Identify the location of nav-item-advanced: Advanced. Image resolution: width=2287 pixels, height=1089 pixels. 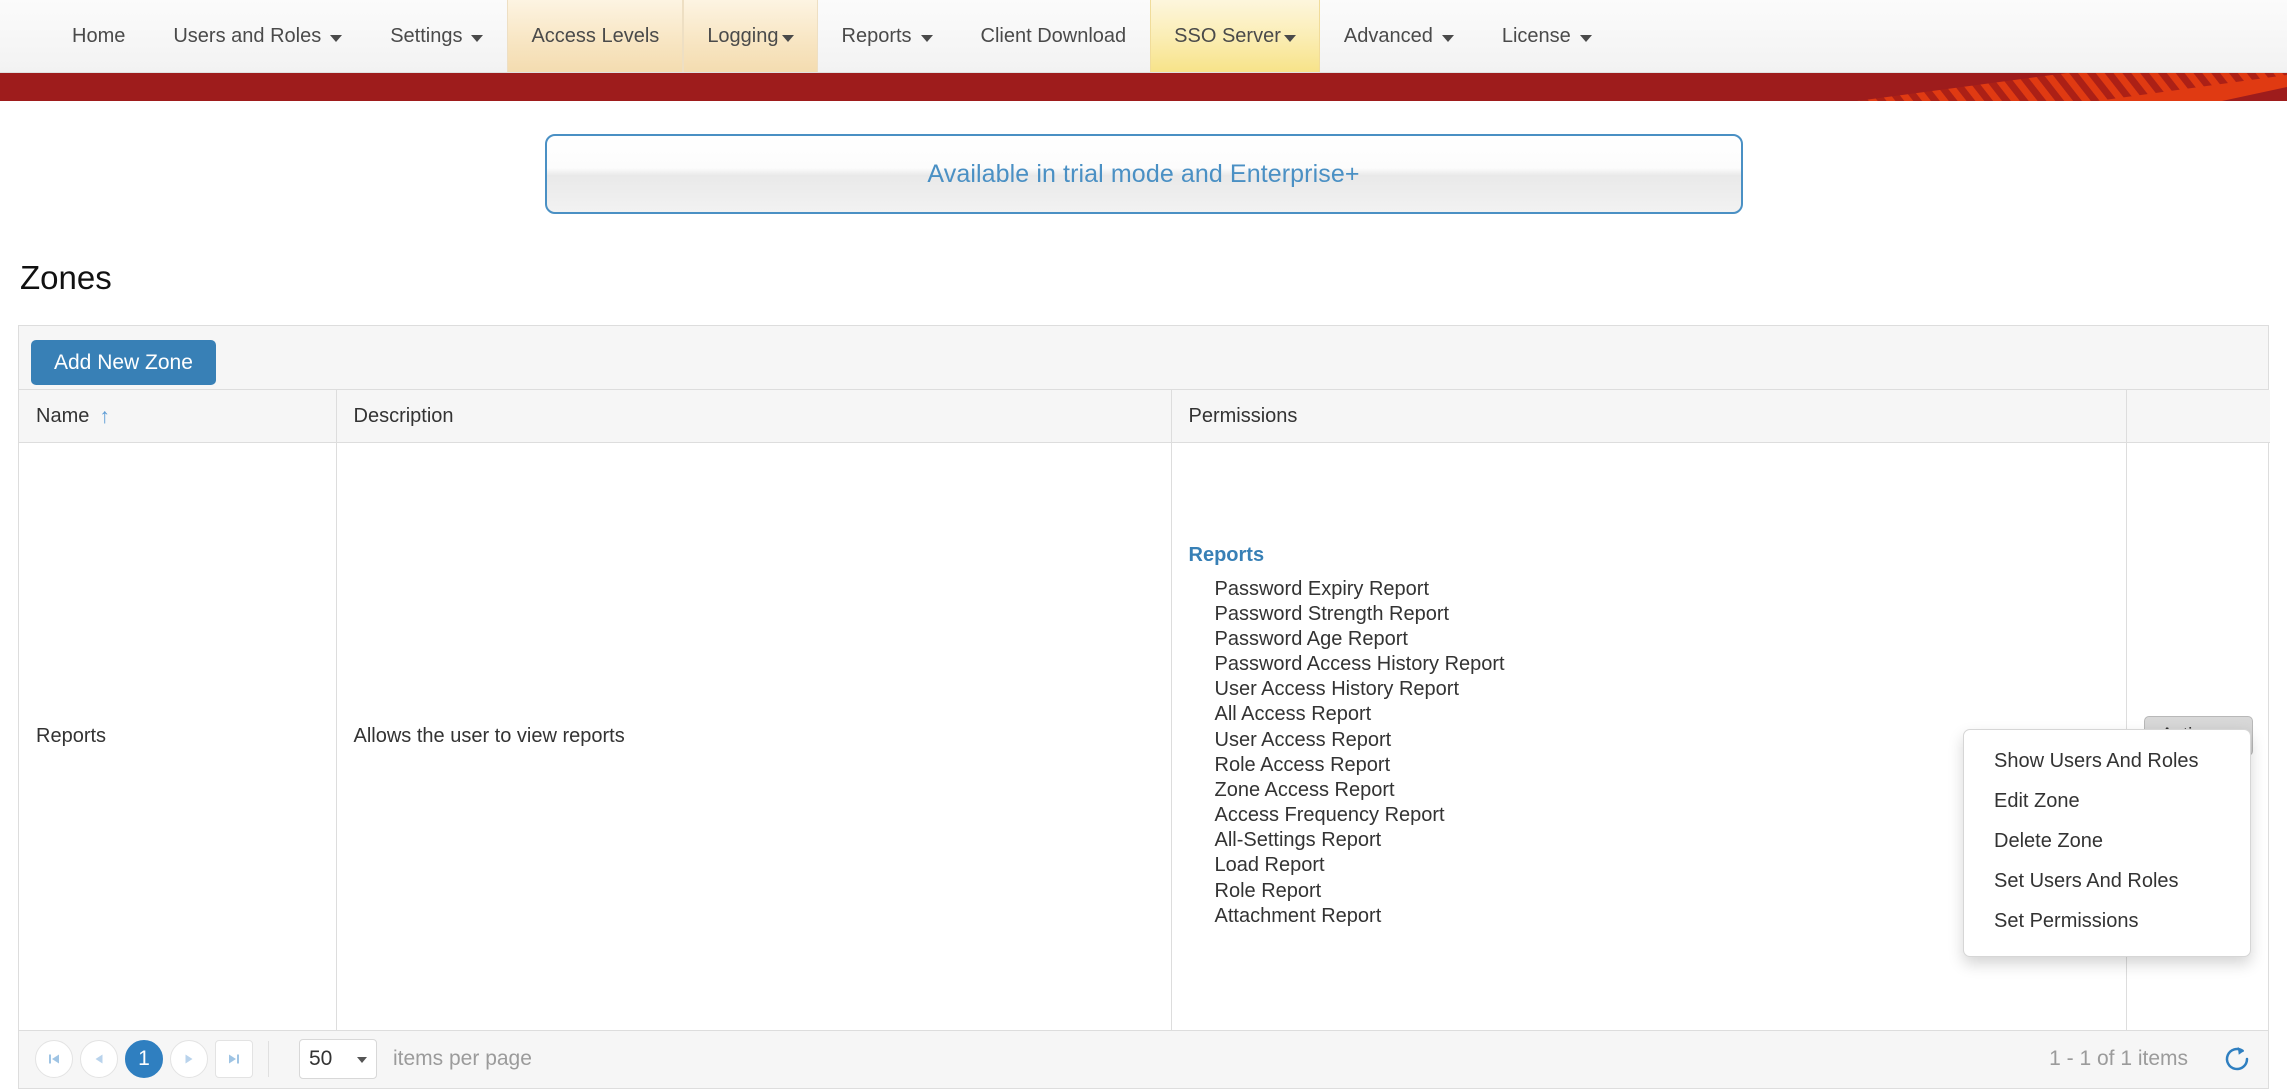
(1399, 36).